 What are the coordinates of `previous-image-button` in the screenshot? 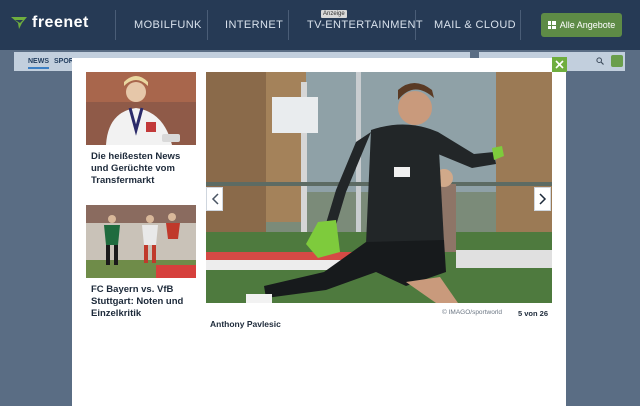 It's located at (214, 199).